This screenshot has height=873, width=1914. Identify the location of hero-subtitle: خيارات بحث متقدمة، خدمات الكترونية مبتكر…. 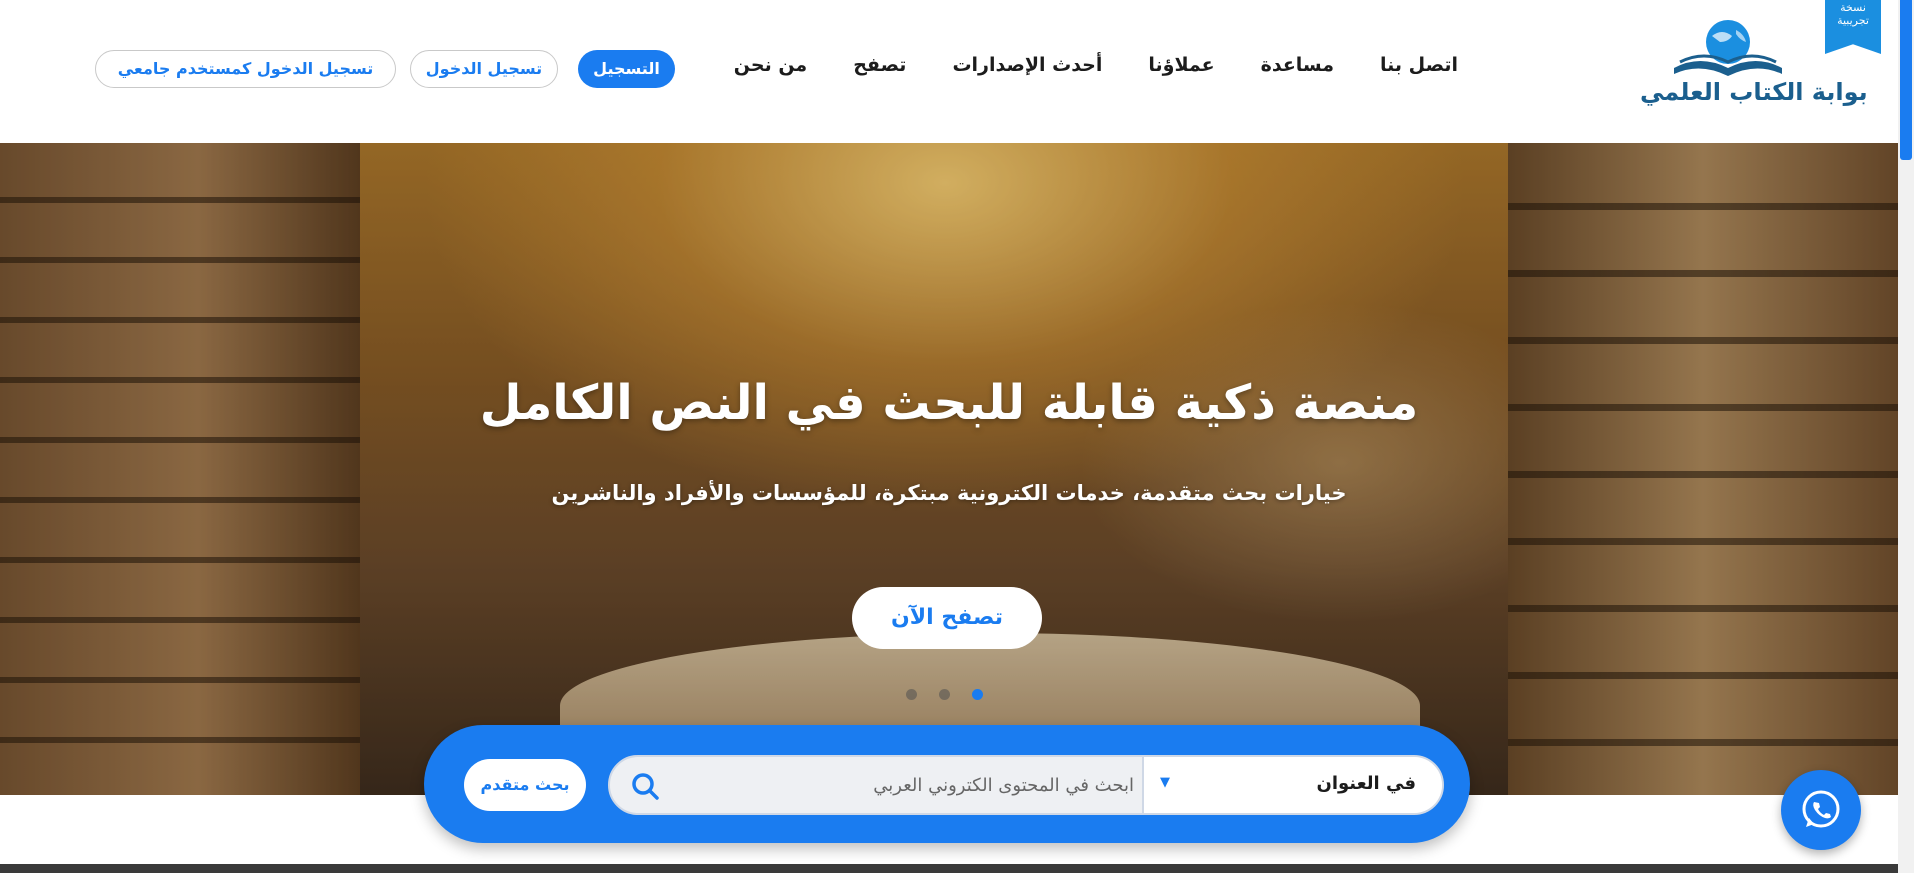
(949, 493).